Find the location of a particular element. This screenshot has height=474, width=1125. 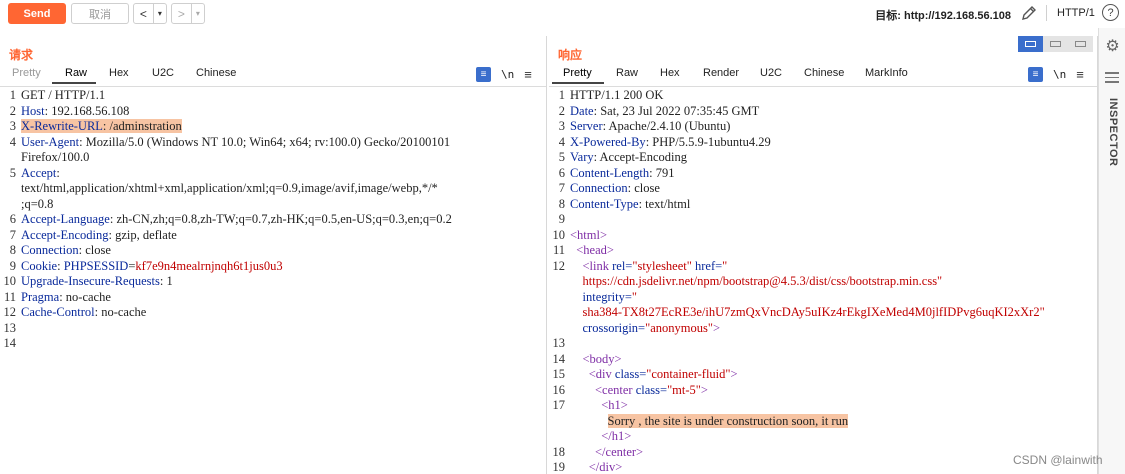

tabbed-layout-icon is located at coordinates (1080, 44).